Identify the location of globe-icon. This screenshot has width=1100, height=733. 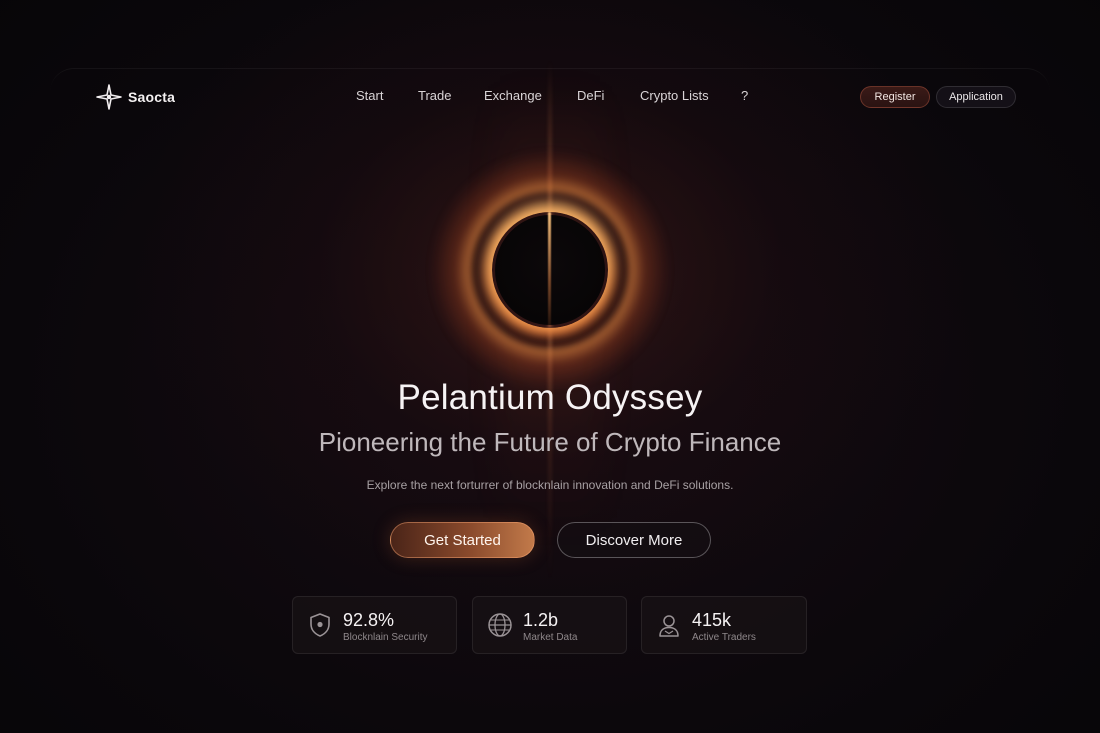
(500, 625).